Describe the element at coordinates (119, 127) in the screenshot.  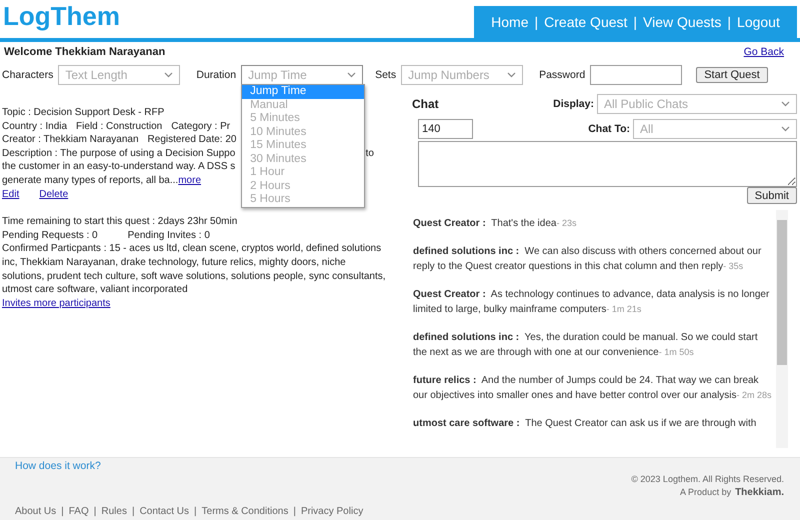
I see `detail-text: Field : Construction` at that location.